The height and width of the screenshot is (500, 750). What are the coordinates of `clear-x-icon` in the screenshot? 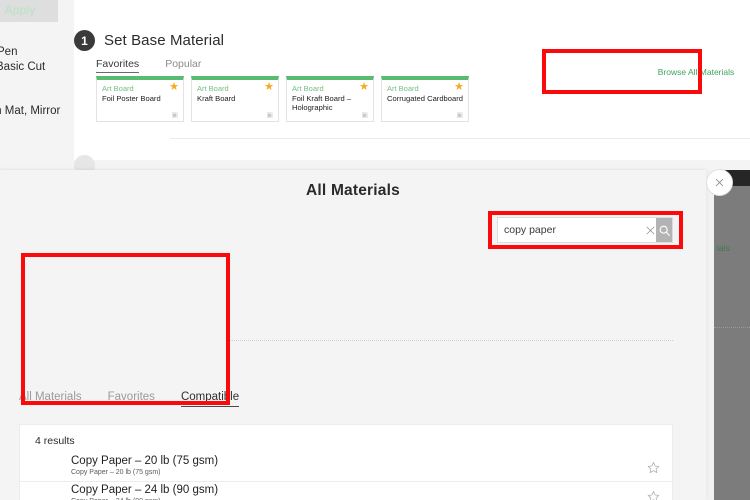 It's located at (650, 230).